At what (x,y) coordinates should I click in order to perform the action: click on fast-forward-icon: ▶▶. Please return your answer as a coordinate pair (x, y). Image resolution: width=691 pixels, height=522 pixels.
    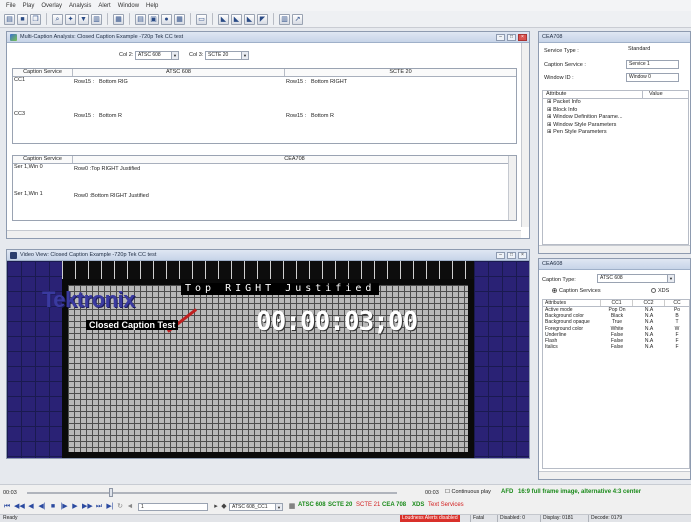
    Looking at the image, I should click on (87, 507).